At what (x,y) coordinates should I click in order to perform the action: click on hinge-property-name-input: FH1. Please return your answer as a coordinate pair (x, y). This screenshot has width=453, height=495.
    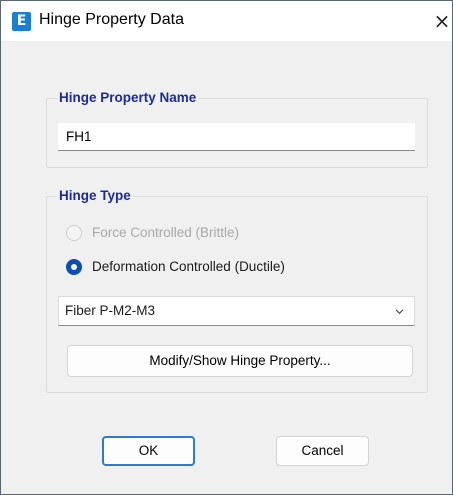
    Looking at the image, I should click on (236, 137).